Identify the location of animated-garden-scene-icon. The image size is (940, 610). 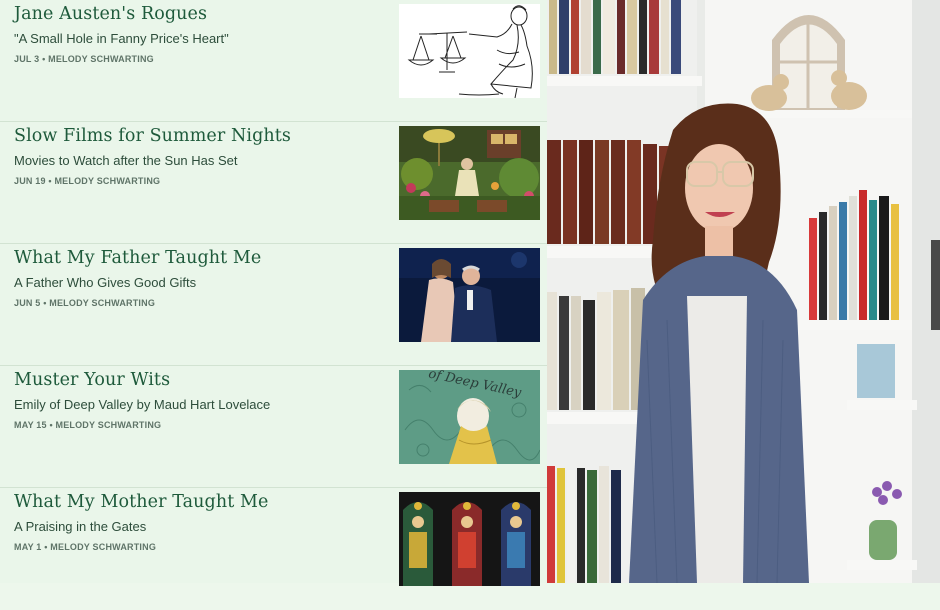
(469, 173).